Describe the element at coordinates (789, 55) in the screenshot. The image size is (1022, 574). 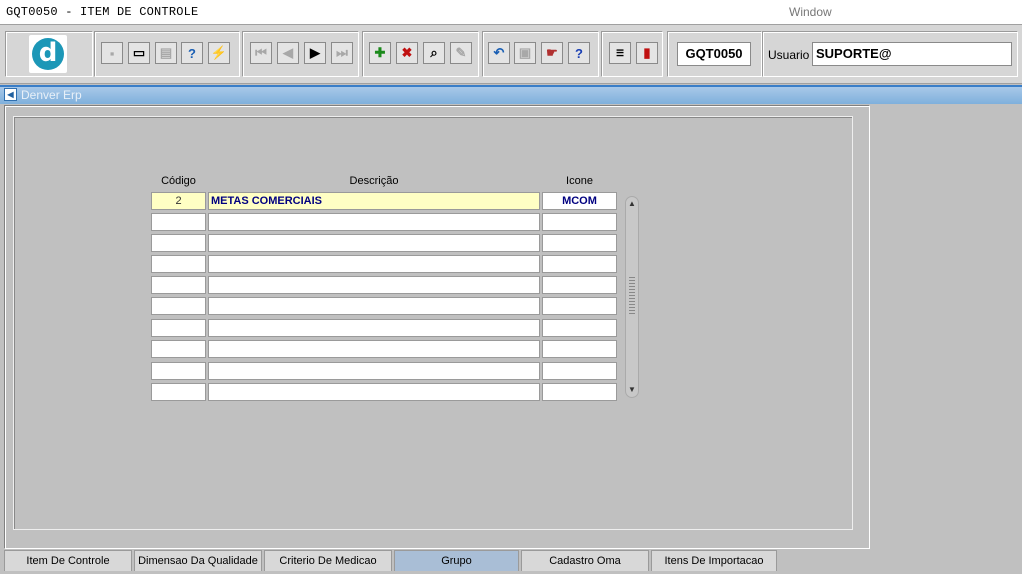
I see `user-label: Usuario` at that location.